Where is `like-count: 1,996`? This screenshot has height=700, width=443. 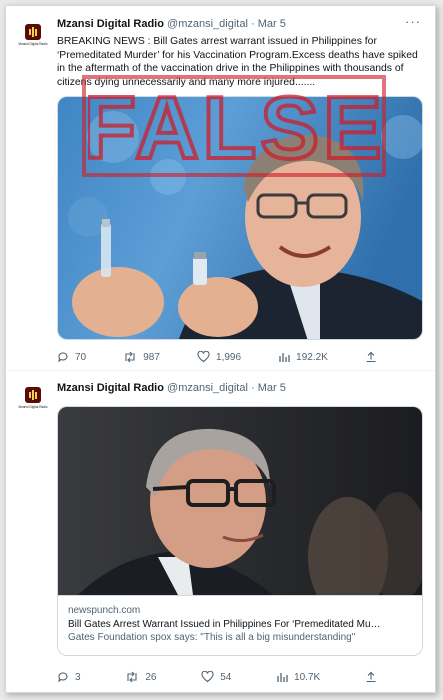 like-count: 1,996 is located at coordinates (229, 357).